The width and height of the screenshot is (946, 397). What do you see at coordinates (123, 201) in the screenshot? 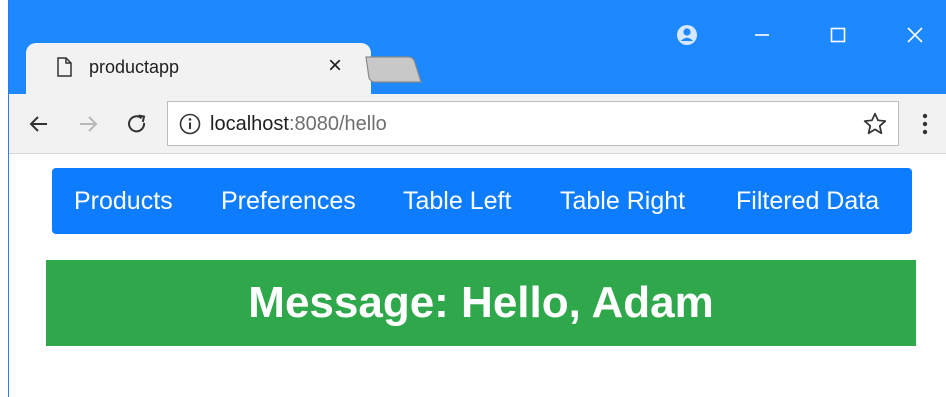
I see `nav-link-products: Products` at bounding box center [123, 201].